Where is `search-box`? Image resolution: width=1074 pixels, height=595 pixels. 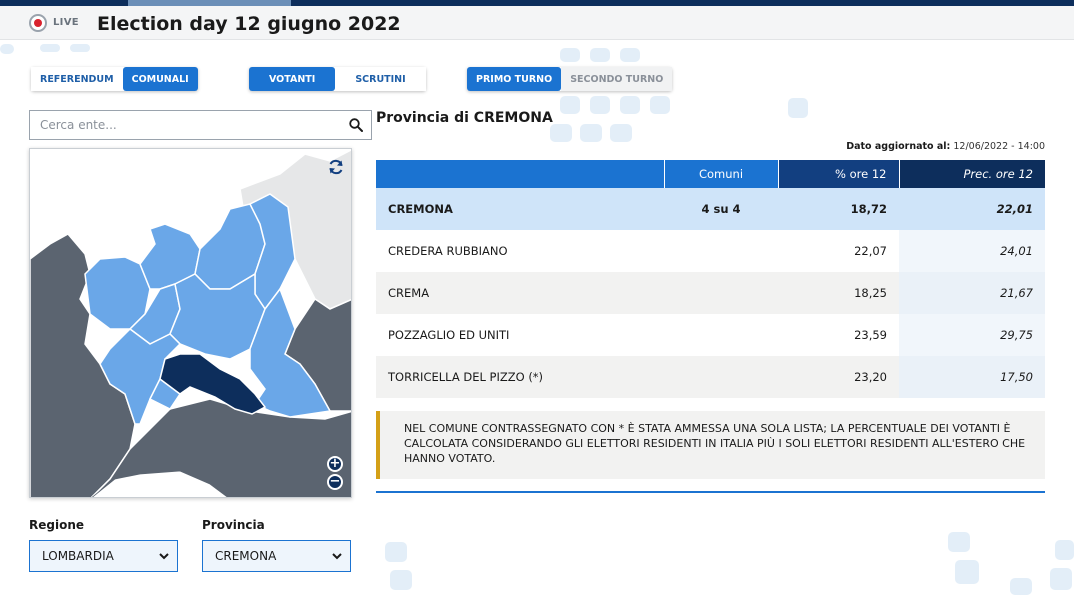
search-box is located at coordinates (200, 125).